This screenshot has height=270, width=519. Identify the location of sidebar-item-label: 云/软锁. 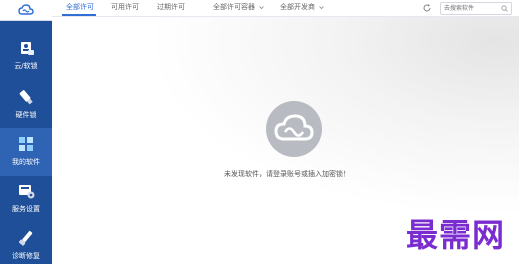
(26, 66).